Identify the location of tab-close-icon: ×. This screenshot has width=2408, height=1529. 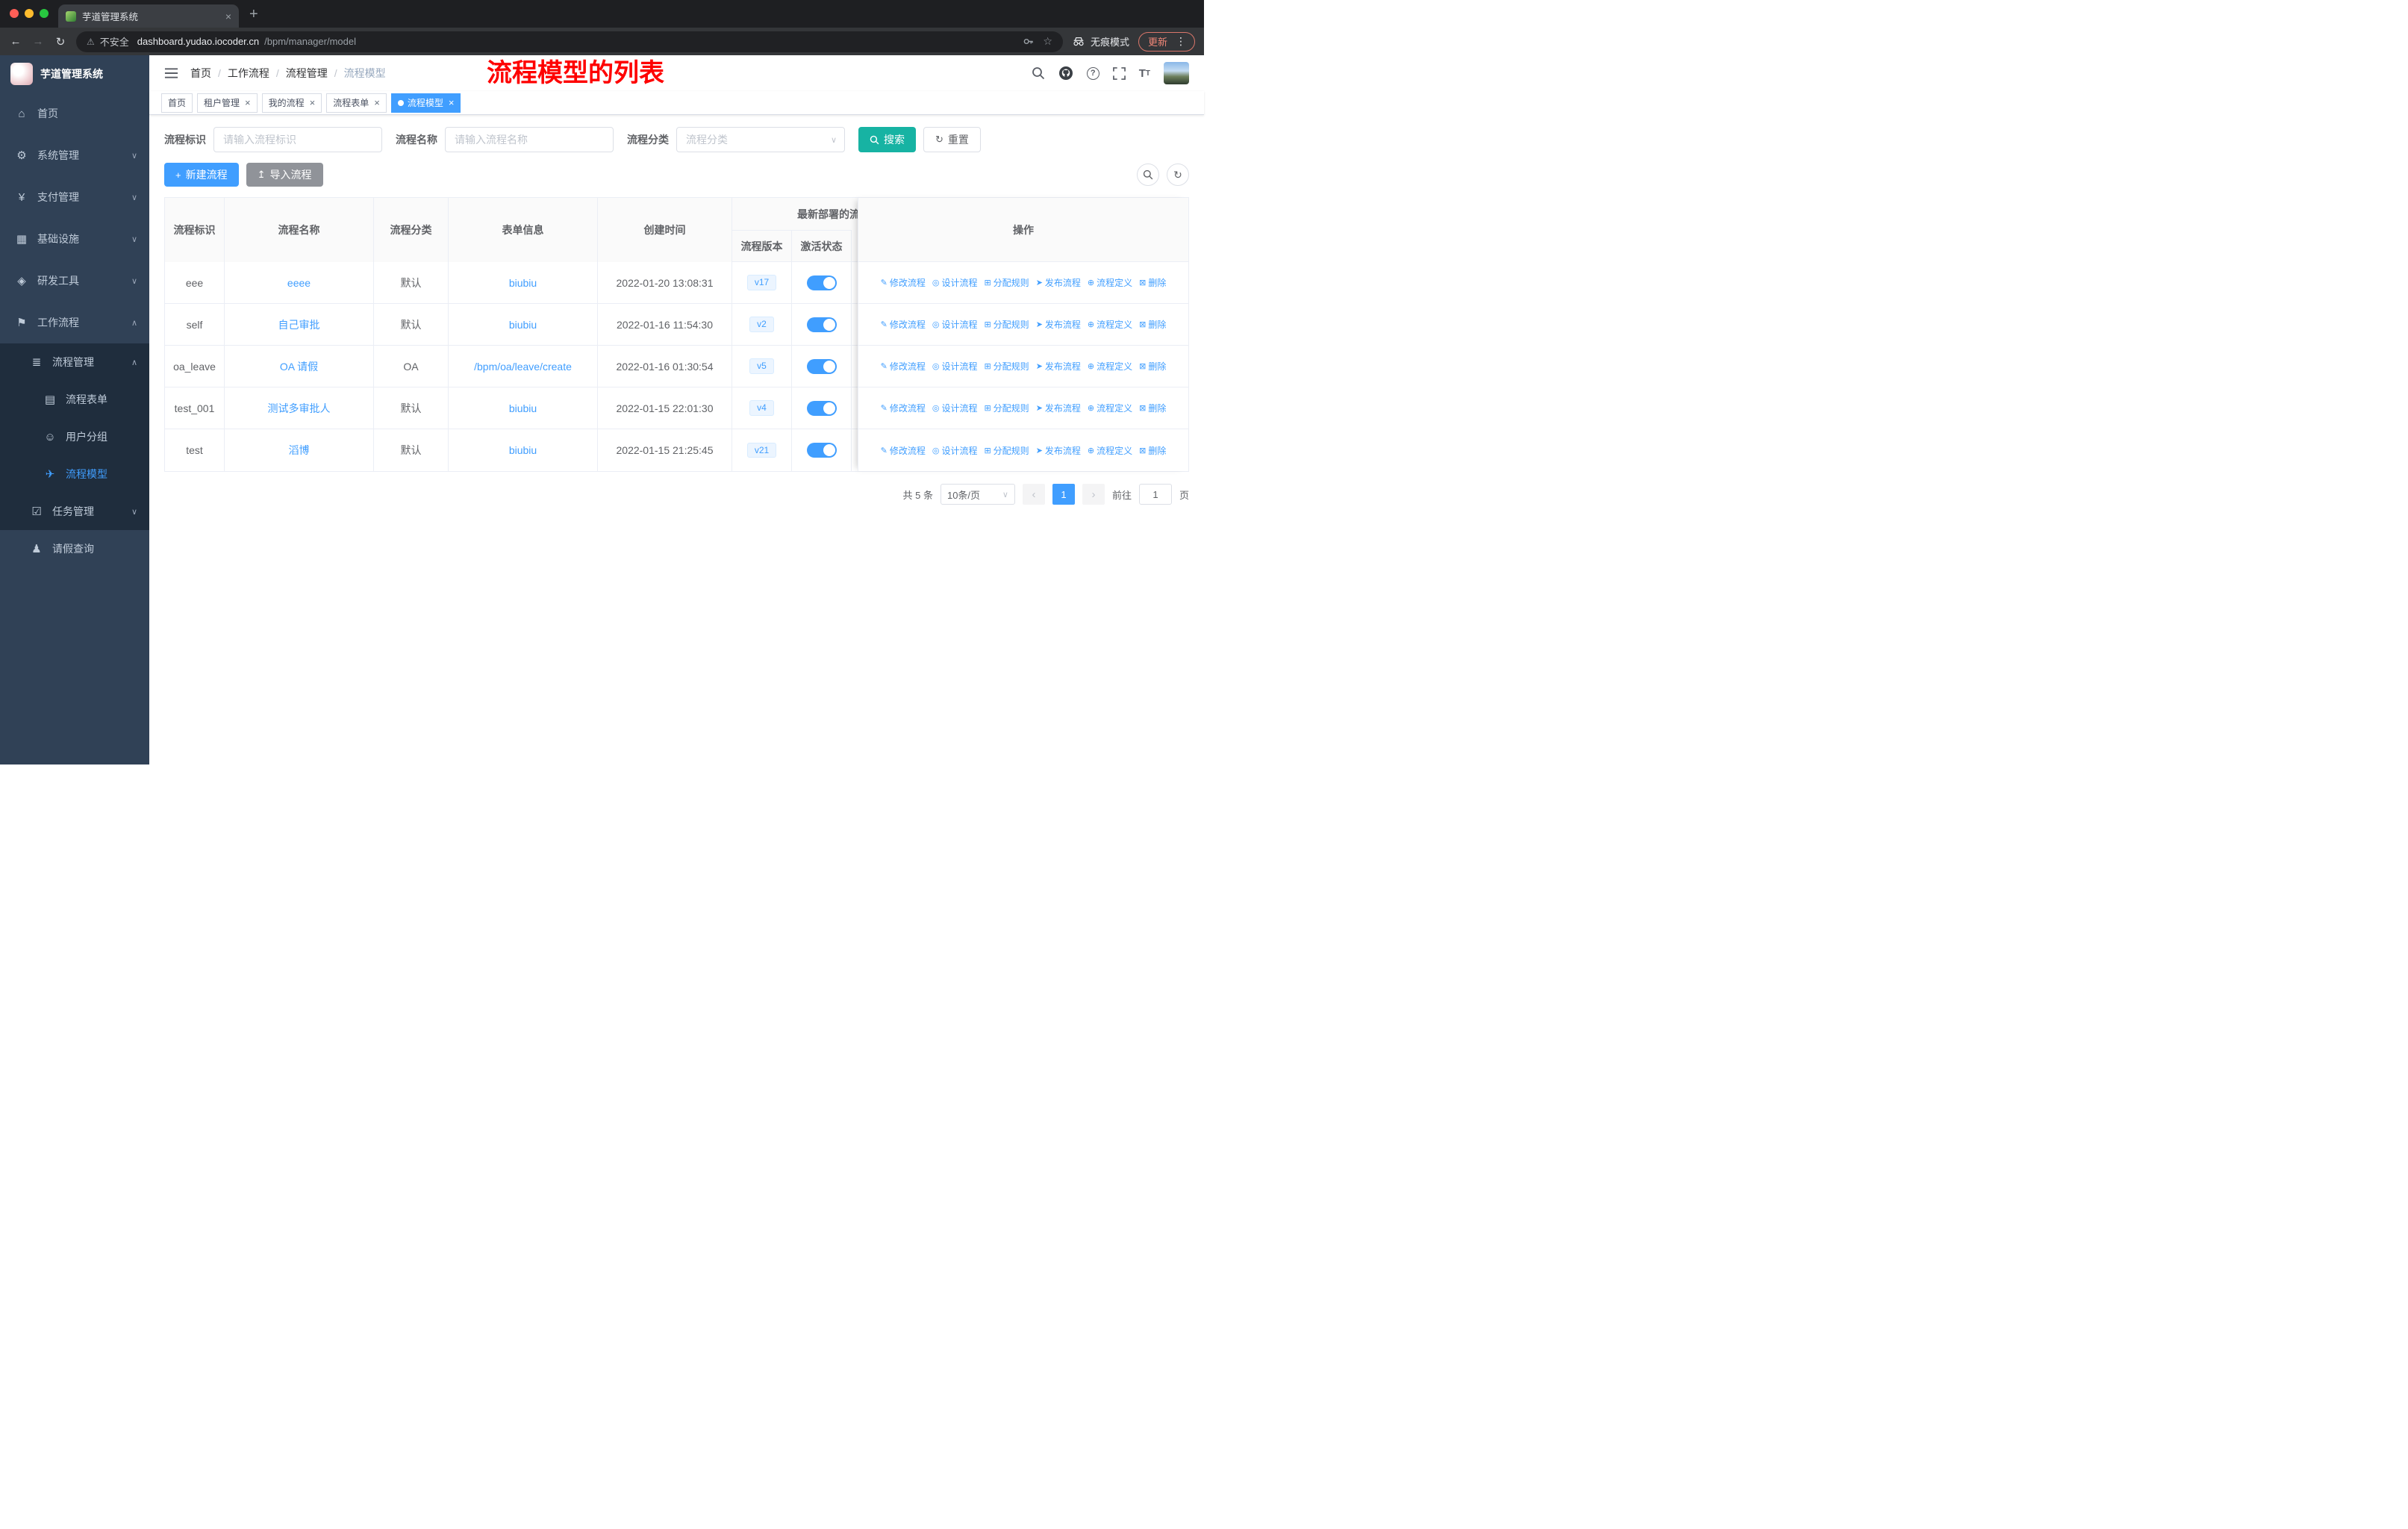
(228, 16).